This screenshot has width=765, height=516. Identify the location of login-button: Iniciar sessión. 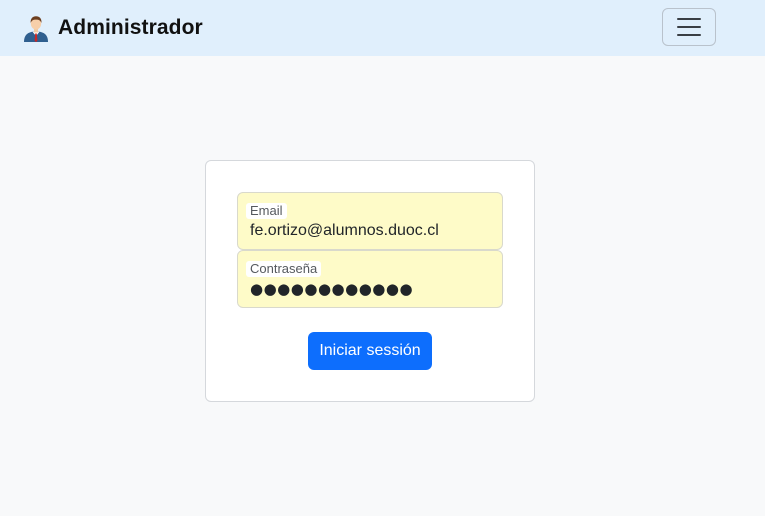
(370, 351).